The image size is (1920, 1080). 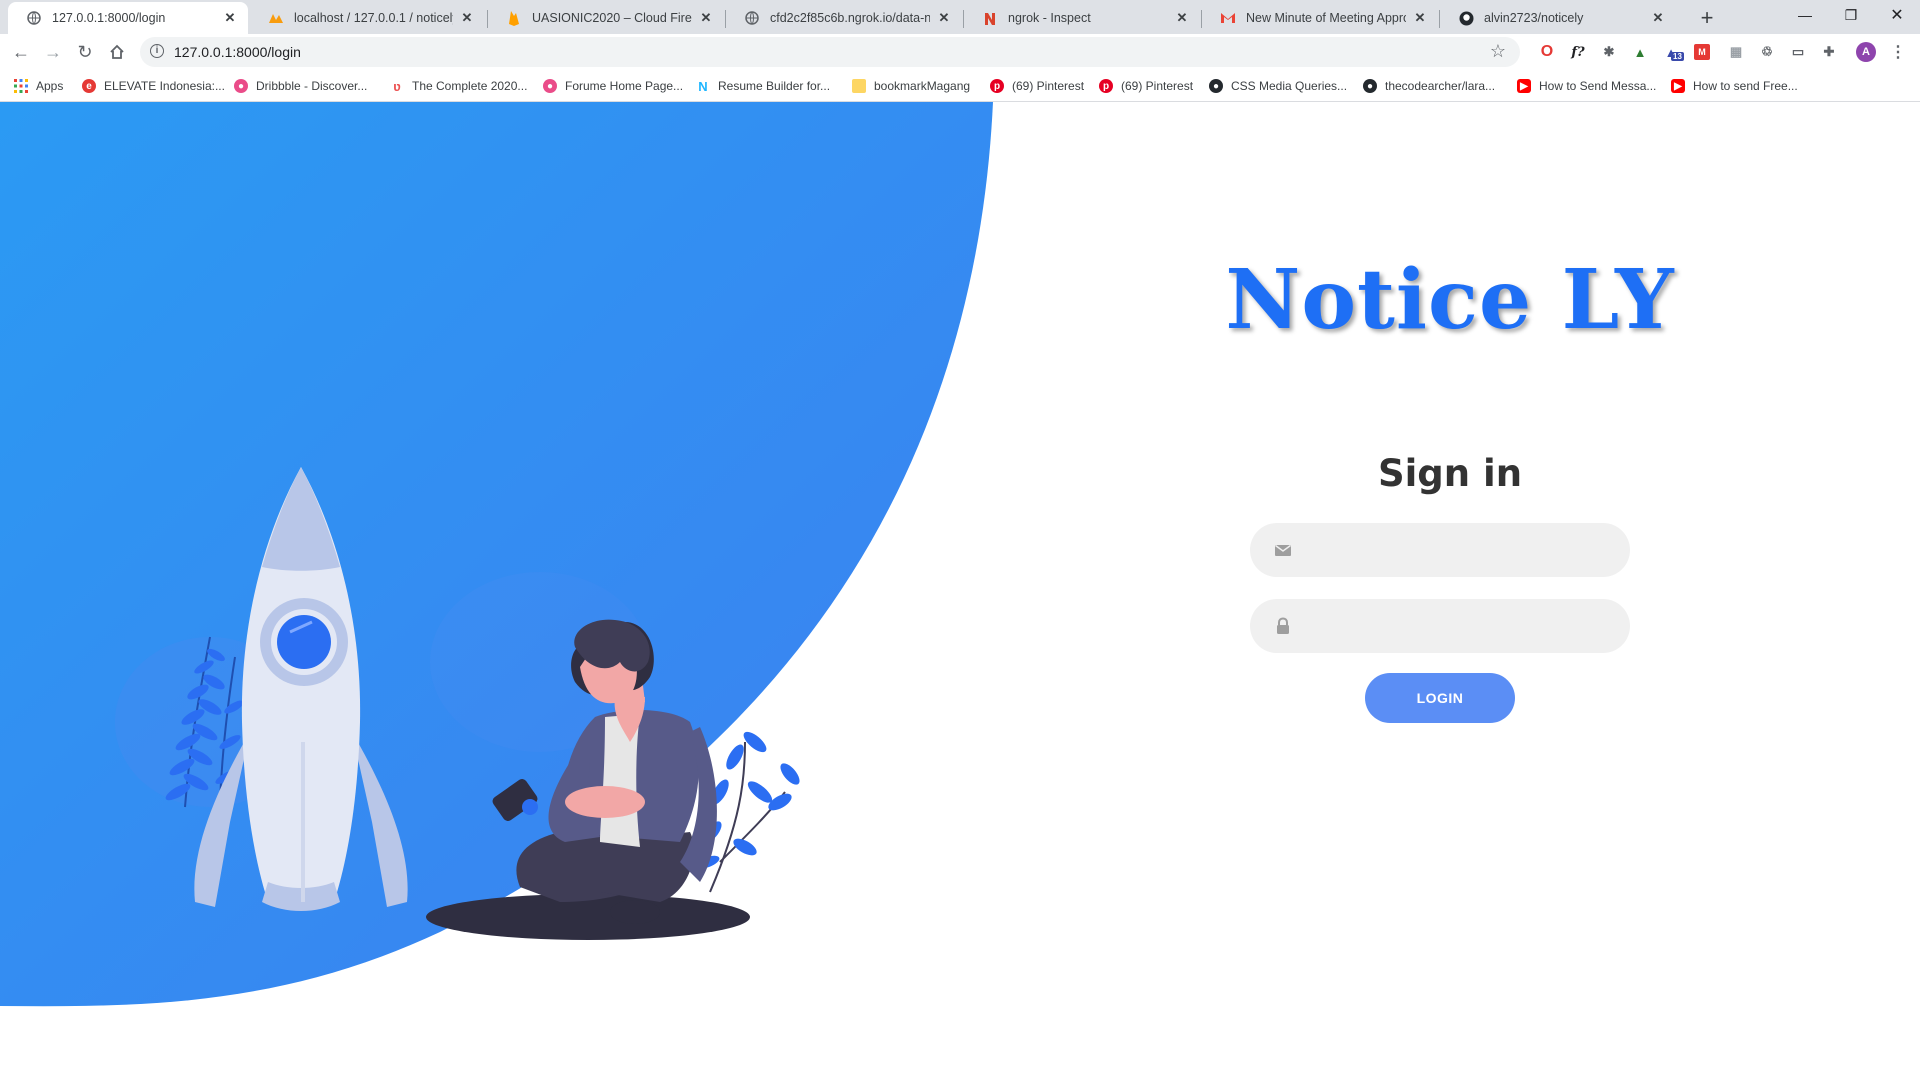 What do you see at coordinates (1283, 550) in the screenshot?
I see `envelope-icon` at bounding box center [1283, 550].